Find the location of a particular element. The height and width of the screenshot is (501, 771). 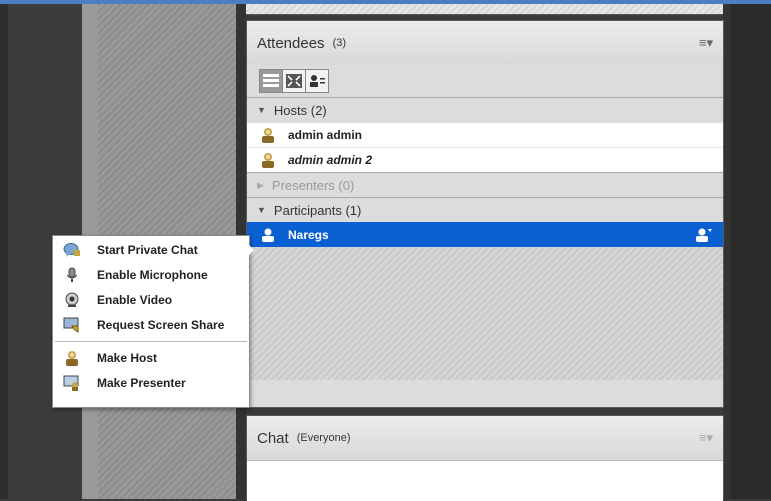

group-header-hosts: ▼ Hosts (2) is located at coordinates (485, 109).